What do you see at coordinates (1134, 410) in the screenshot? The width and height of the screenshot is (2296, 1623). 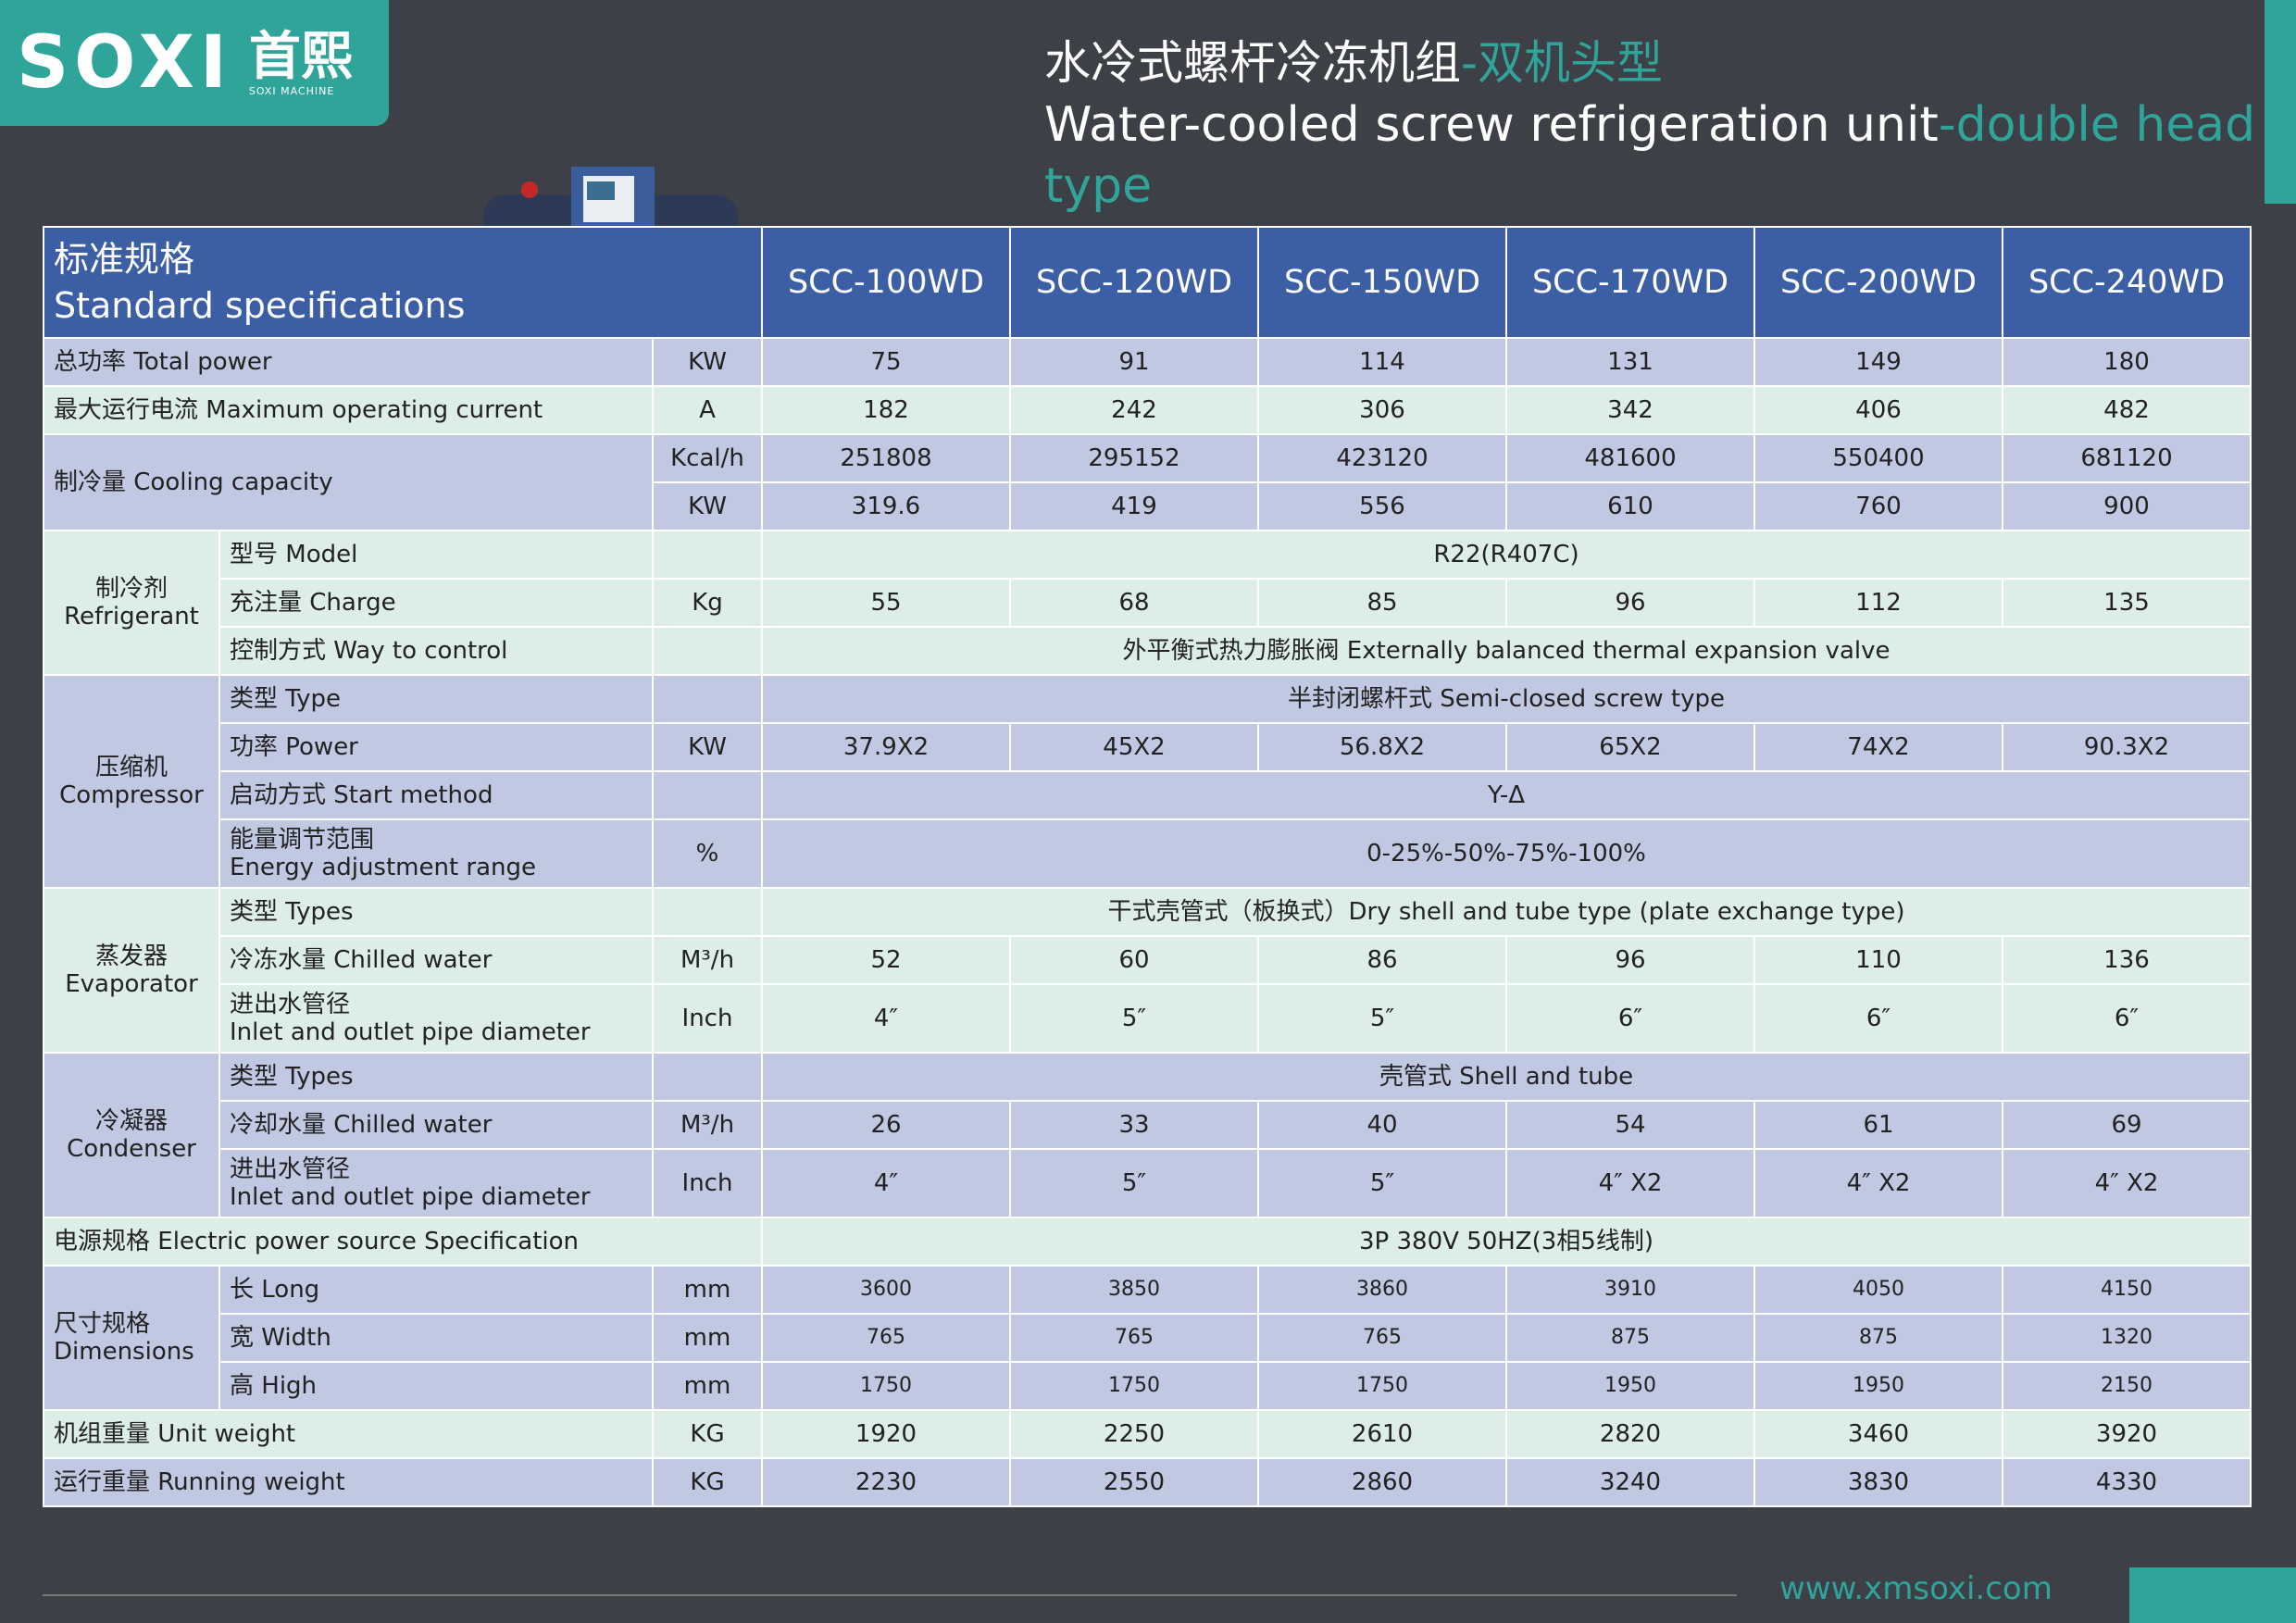 I see `value-cell: 242` at bounding box center [1134, 410].